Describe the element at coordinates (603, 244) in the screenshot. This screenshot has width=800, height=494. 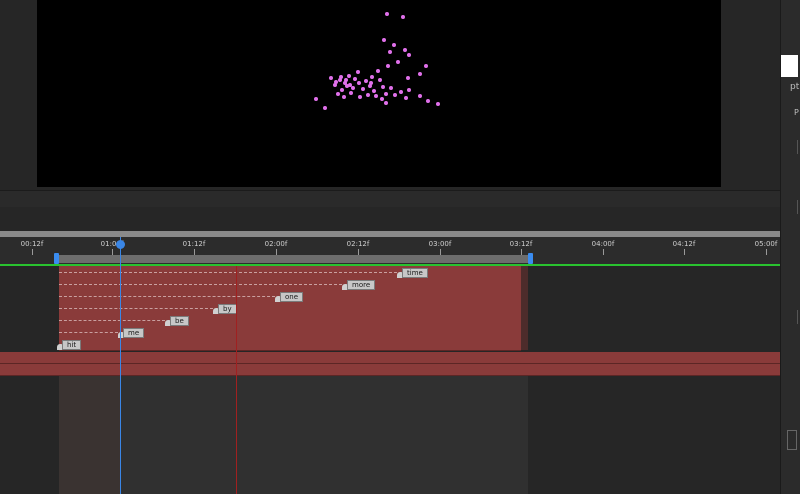
I see `ruler-time-label: 04:00f` at that location.